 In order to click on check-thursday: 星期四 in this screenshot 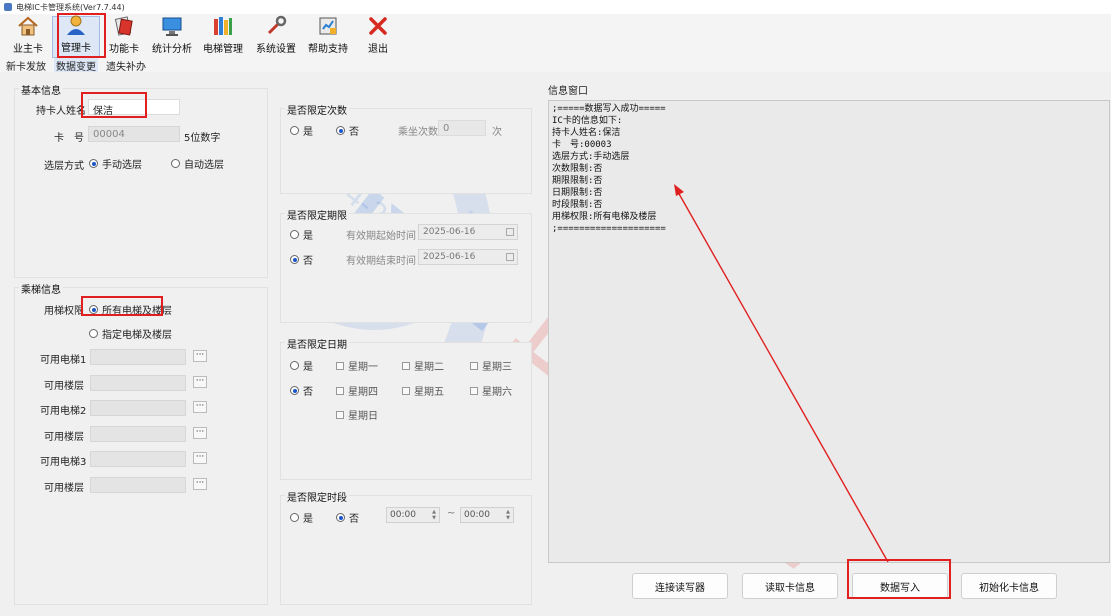, I will do `click(357, 390)`.